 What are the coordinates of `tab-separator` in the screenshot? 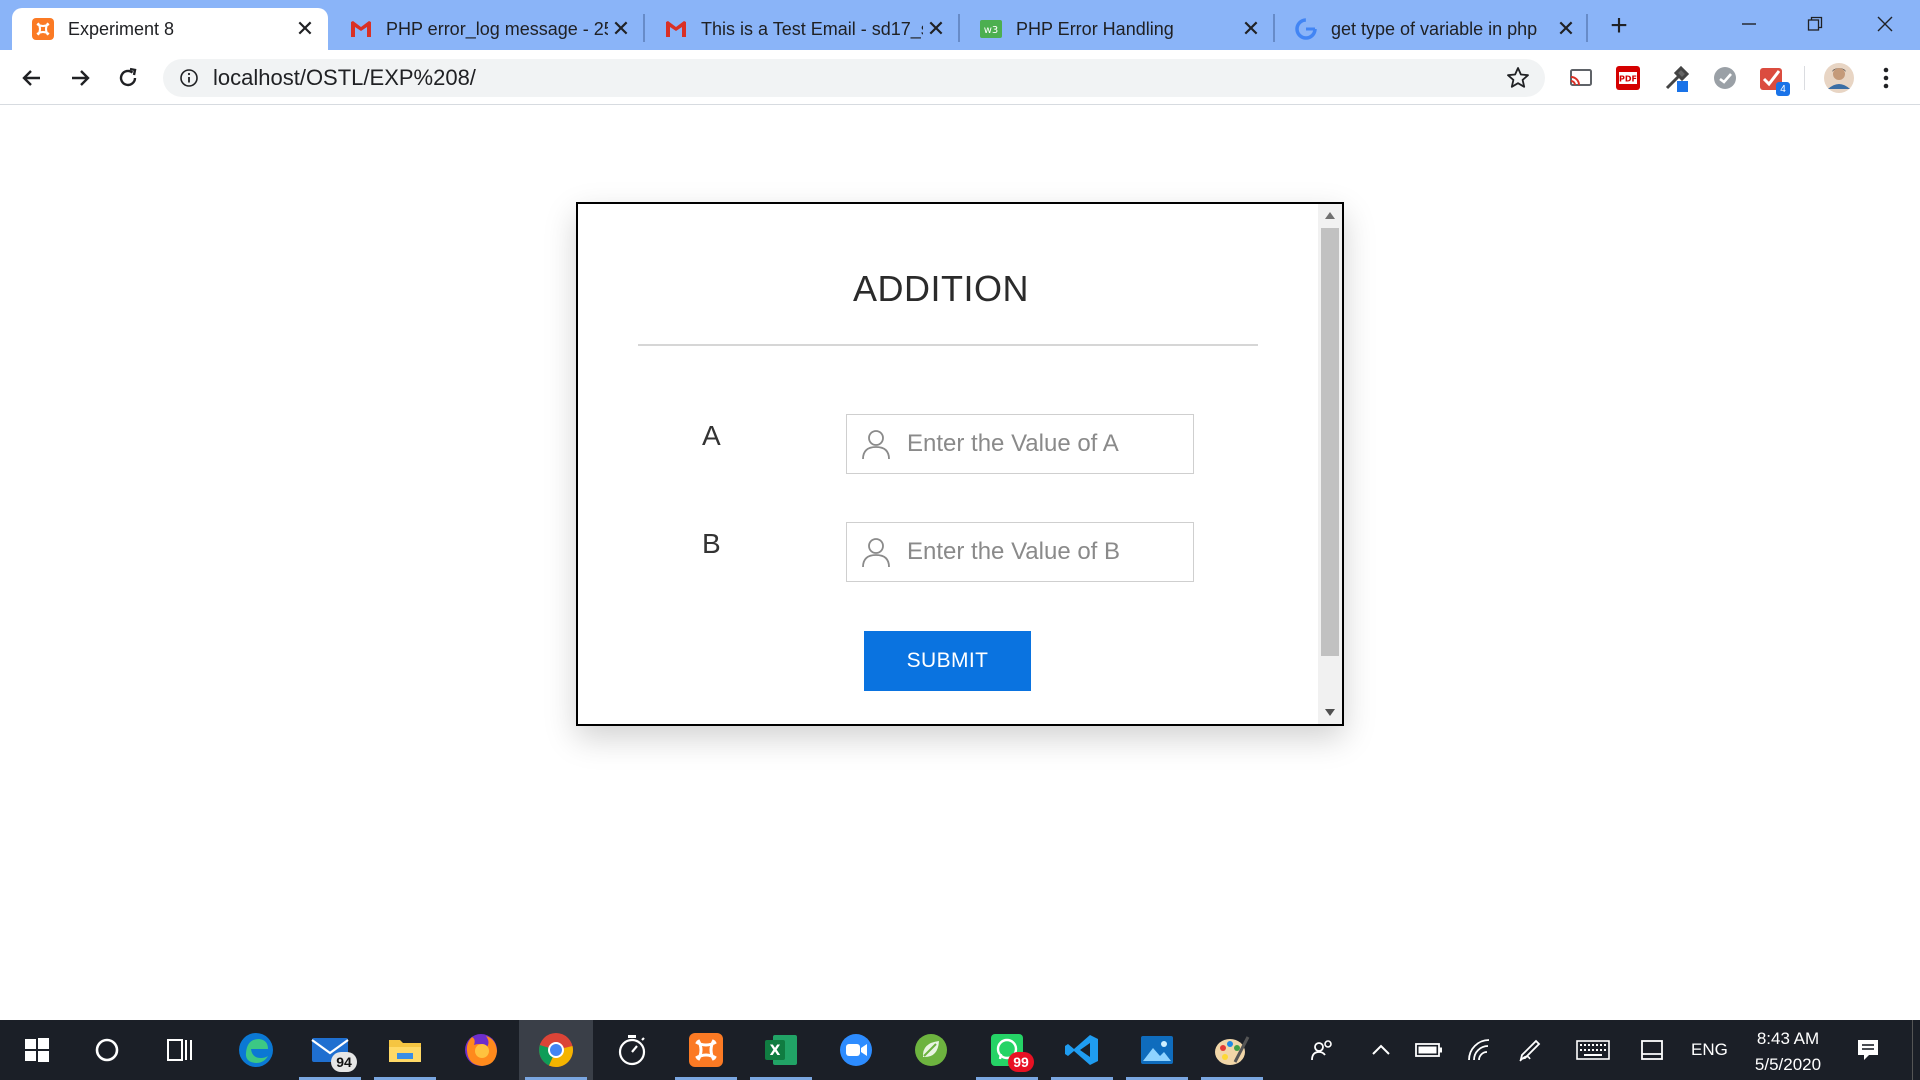 It's located at (1587, 28).